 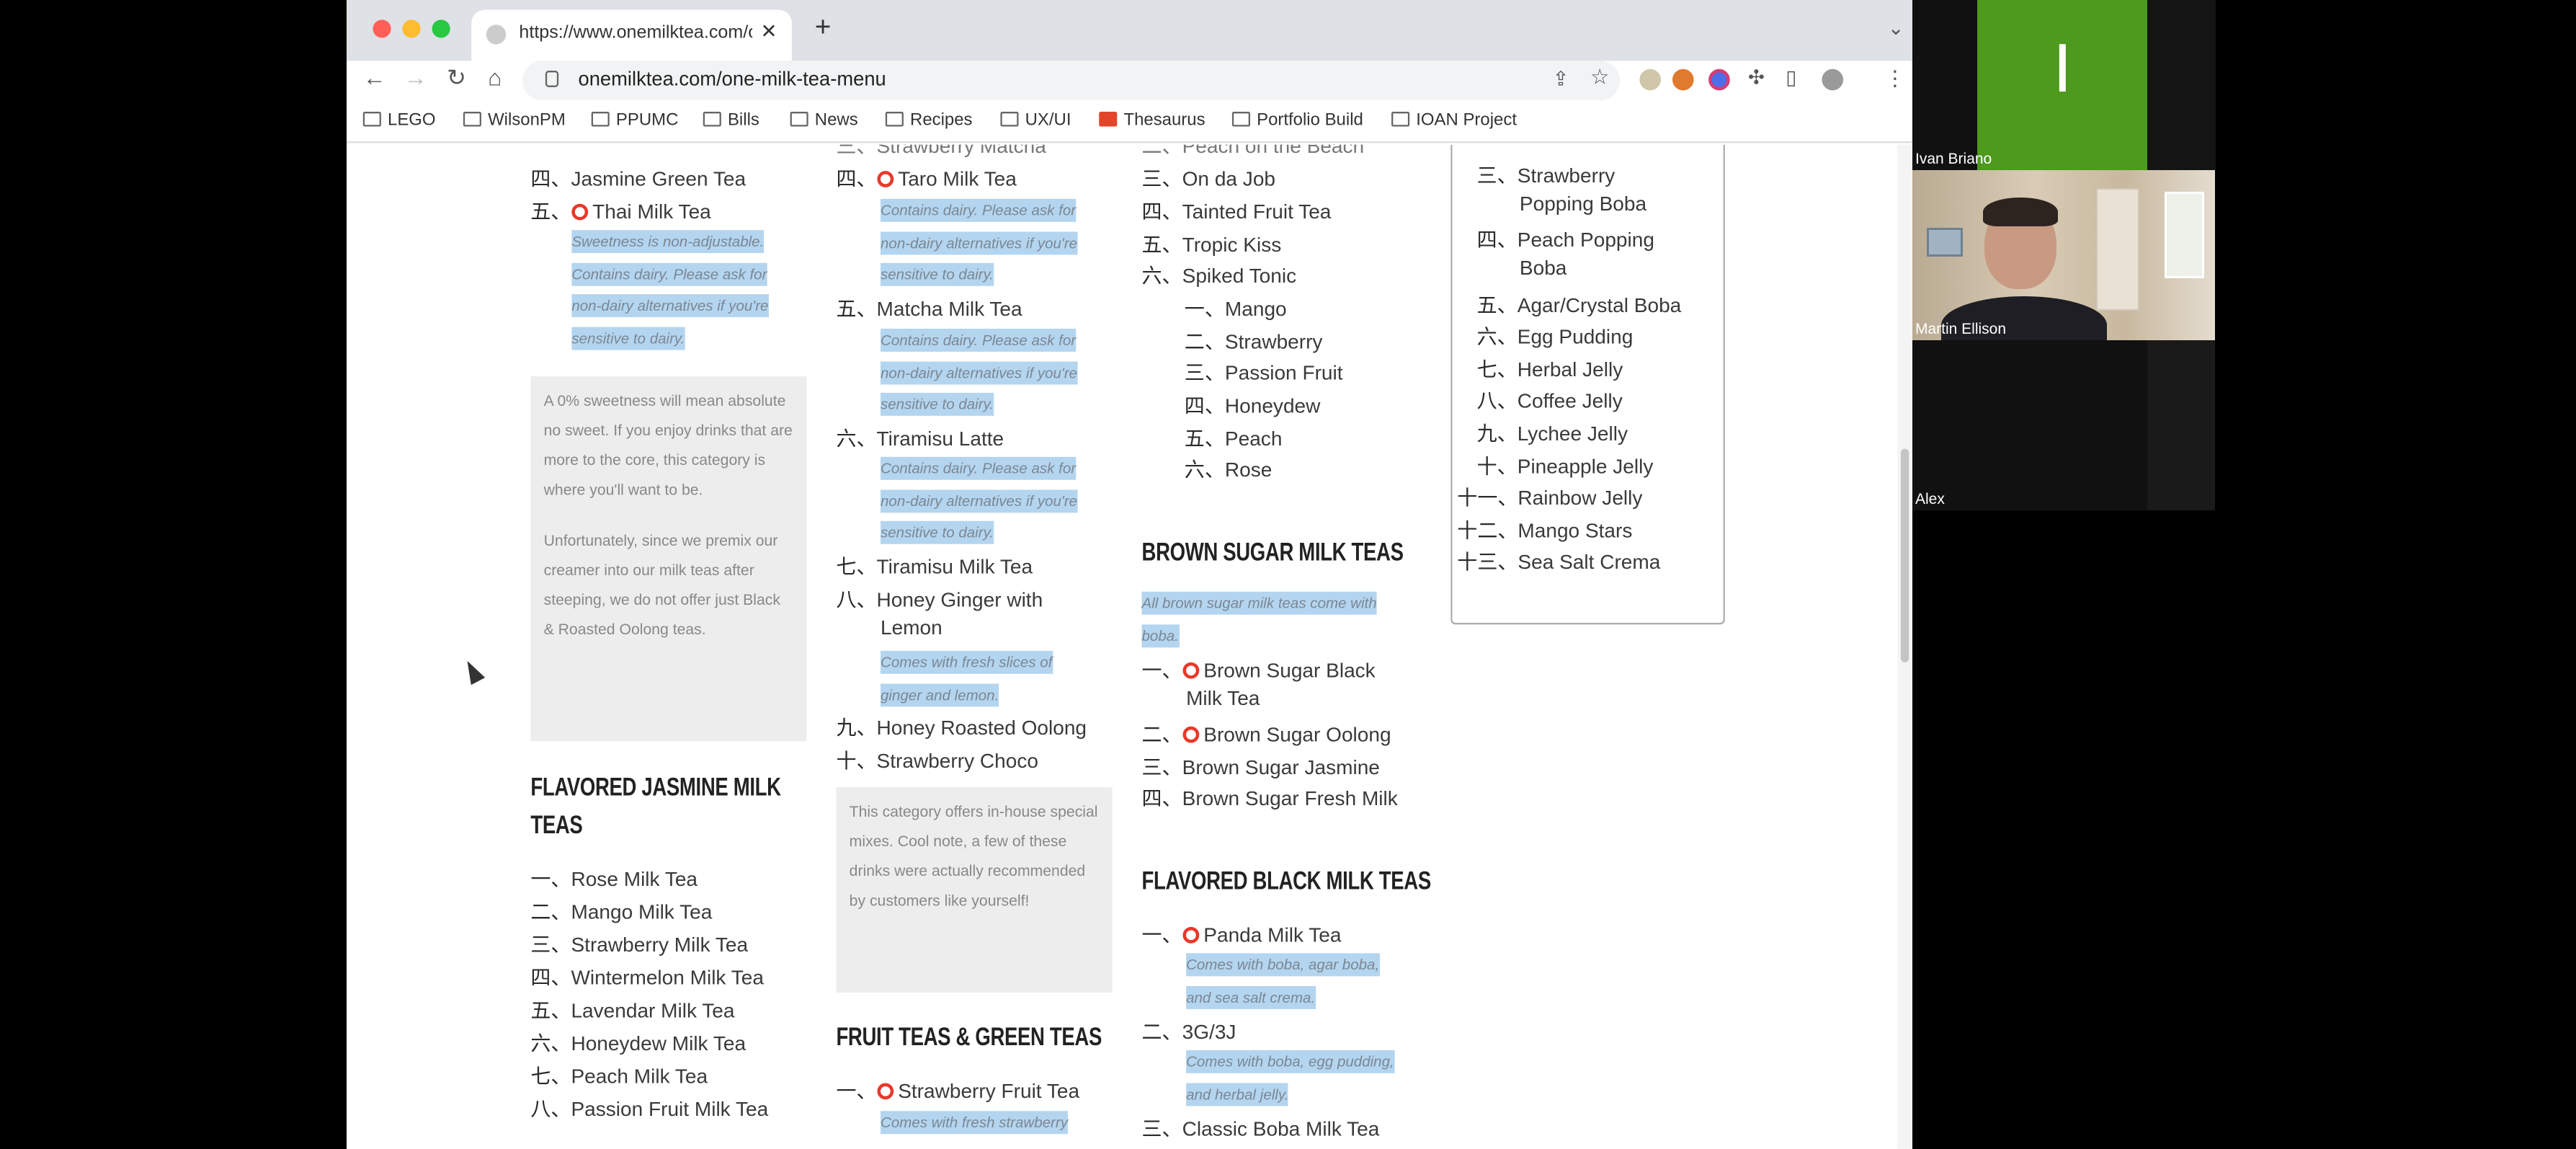 What do you see at coordinates (411, 28) in the screenshot?
I see `minimize-window-icon` at bounding box center [411, 28].